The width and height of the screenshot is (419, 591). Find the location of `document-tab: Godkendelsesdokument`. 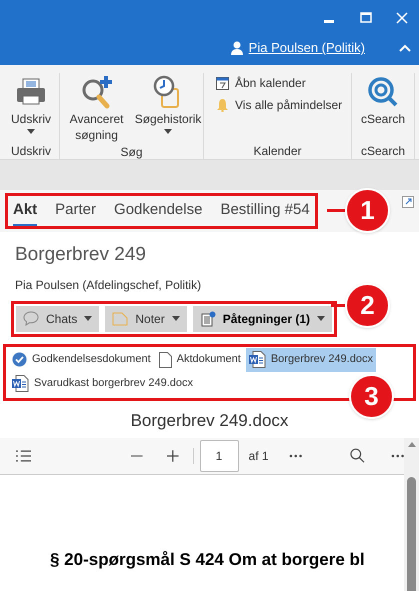

document-tab: Godkendelsesdokument is located at coordinates (81, 360).